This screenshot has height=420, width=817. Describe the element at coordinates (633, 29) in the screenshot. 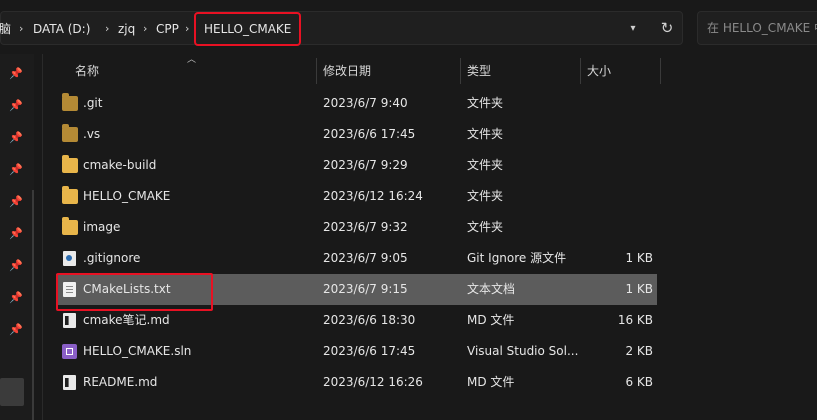

I see `chevron-down-icon: ▾` at that location.